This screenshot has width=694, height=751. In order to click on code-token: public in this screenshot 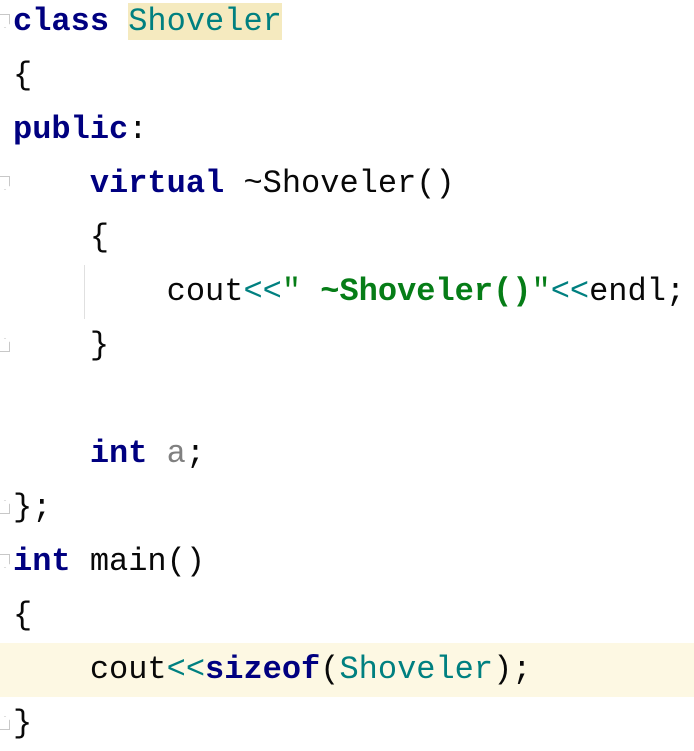, I will do `click(71, 129)`.